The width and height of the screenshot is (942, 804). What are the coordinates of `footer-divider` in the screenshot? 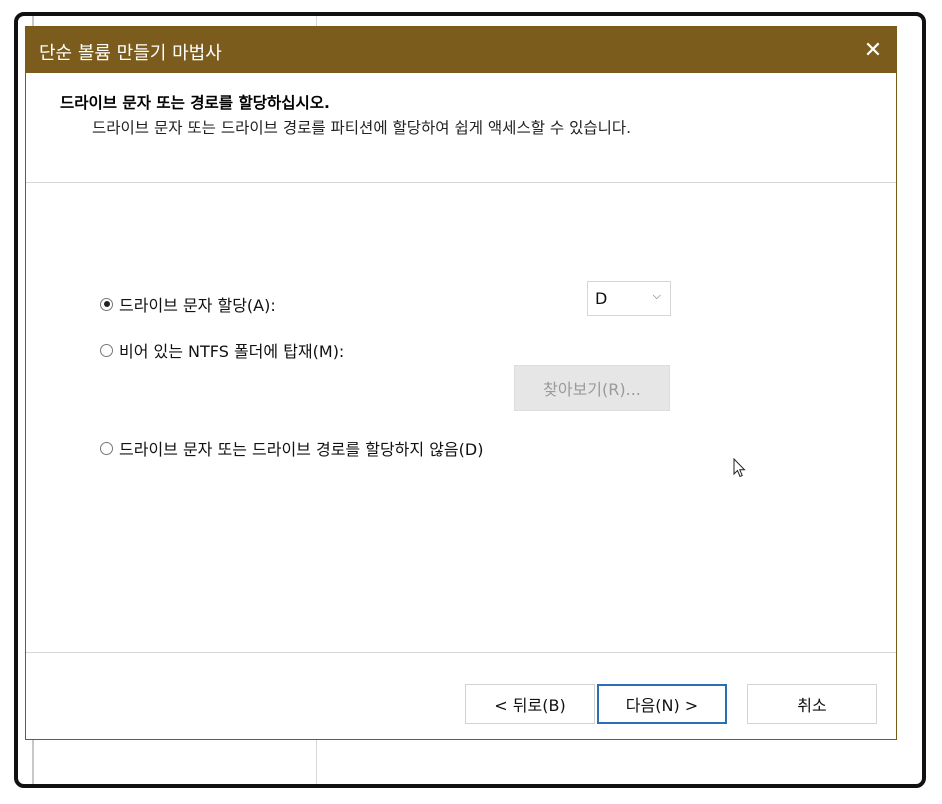 It's located at (461, 652).